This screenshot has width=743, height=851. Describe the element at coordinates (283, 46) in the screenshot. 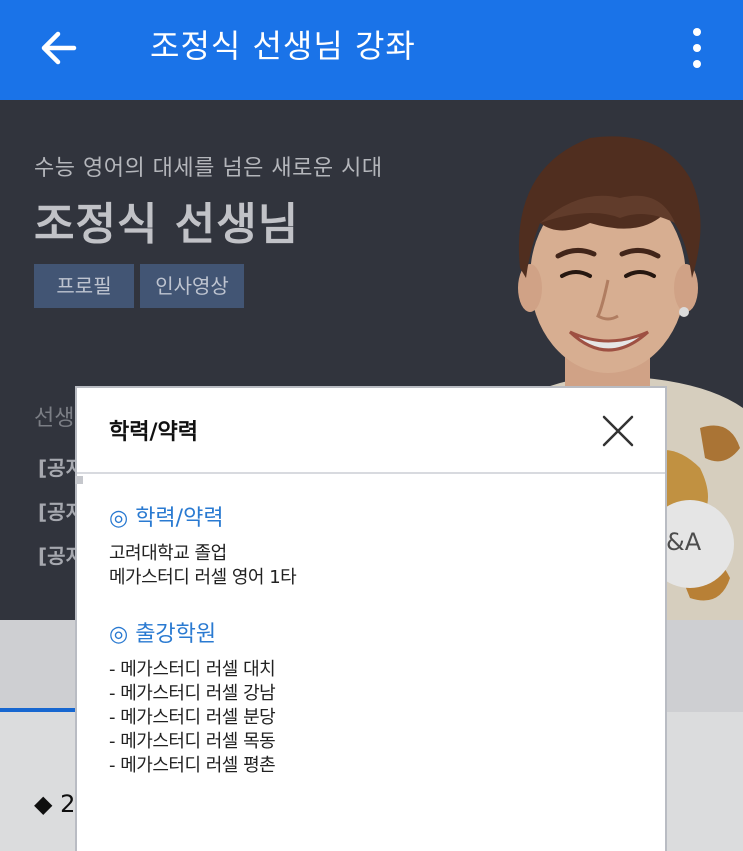

I see `page-title: 조정식 선생님 강좌` at that location.